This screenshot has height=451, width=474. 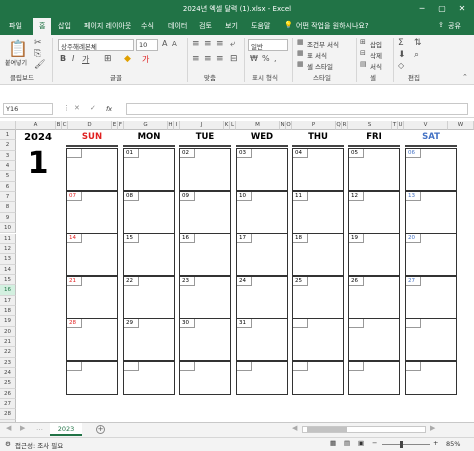 I want to click on row-header: 22, so click(x=8, y=352).